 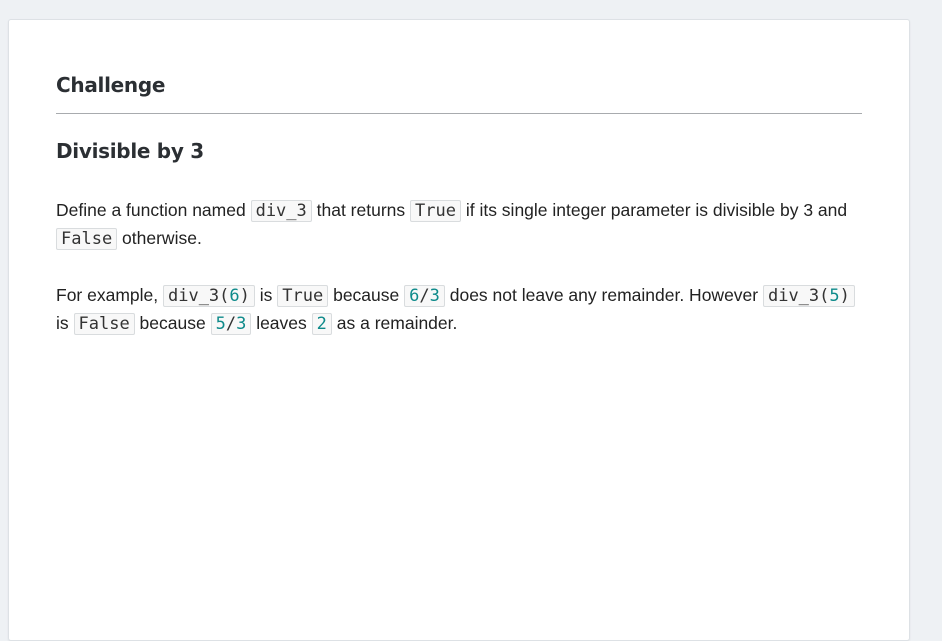 What do you see at coordinates (111, 85) in the screenshot?
I see `section-title: Challenge` at bounding box center [111, 85].